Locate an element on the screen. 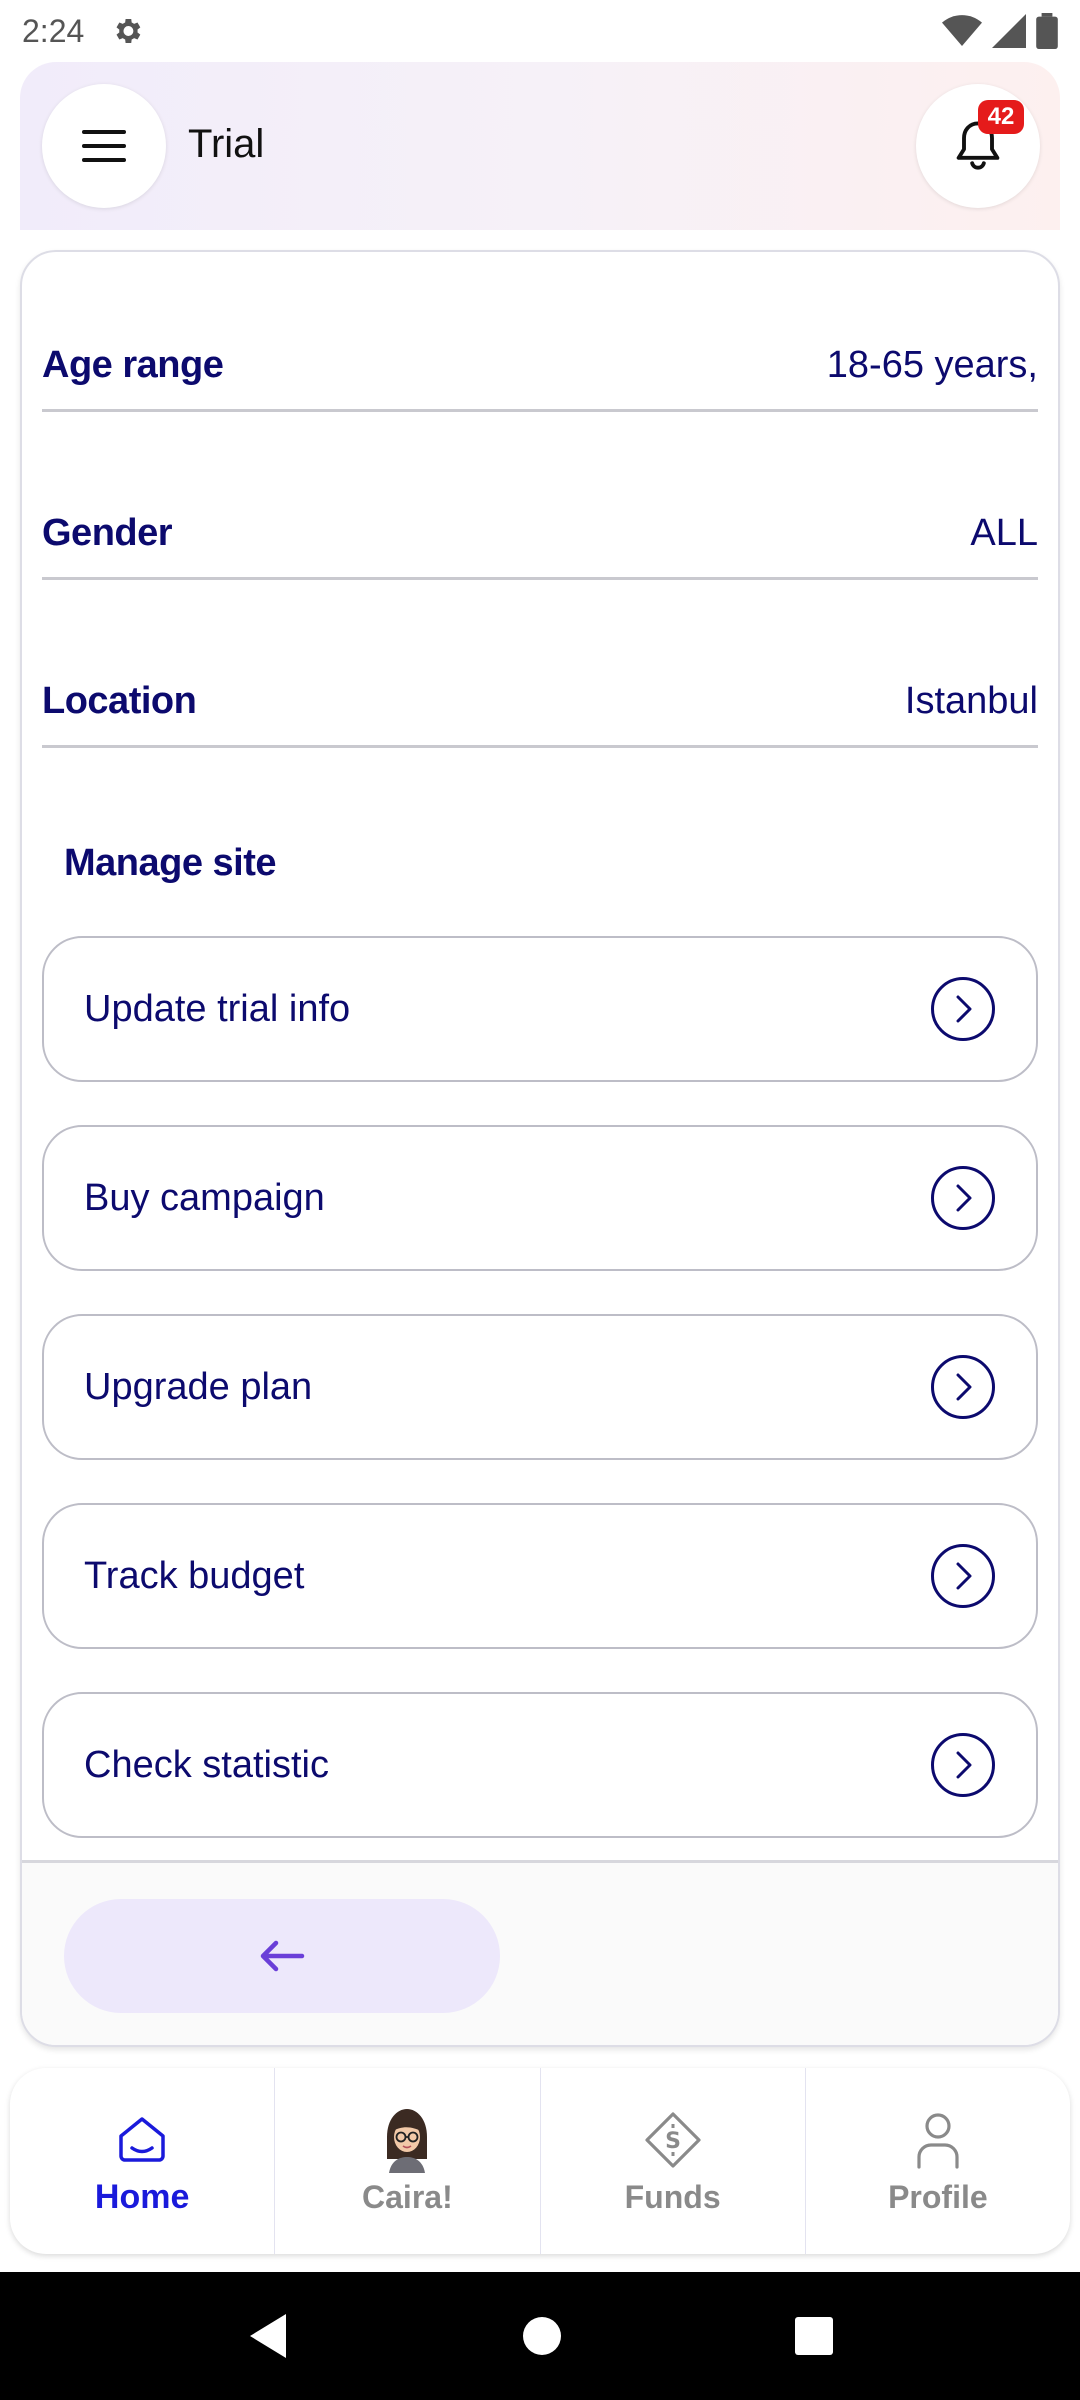 Image resolution: width=1080 pixels, height=2400 pixels. nav-home: Home is located at coordinates (143, 2161).